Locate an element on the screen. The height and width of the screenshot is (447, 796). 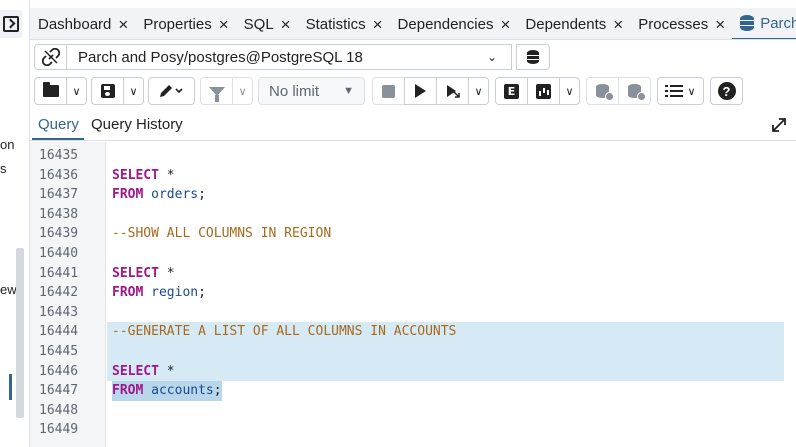
play-icon is located at coordinates (420, 91).